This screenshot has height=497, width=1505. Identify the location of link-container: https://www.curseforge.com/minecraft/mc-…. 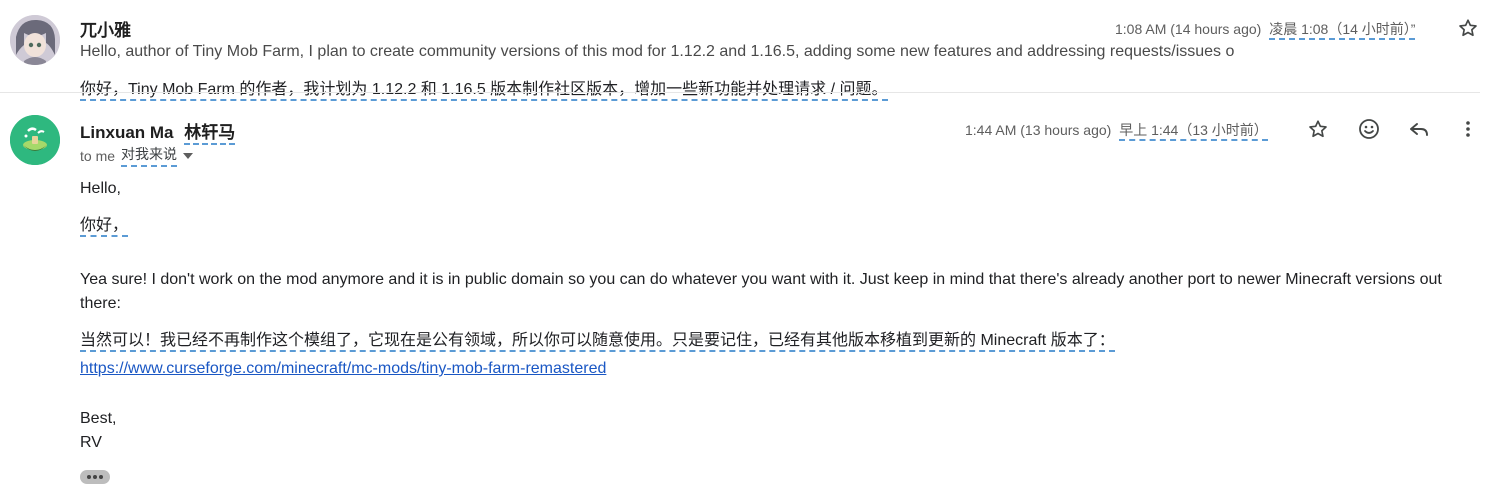
(343, 369).